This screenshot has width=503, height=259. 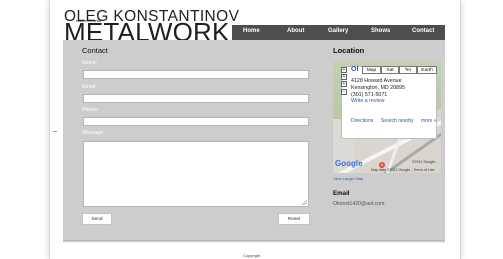 I want to click on nav-about: About, so click(x=295, y=31).